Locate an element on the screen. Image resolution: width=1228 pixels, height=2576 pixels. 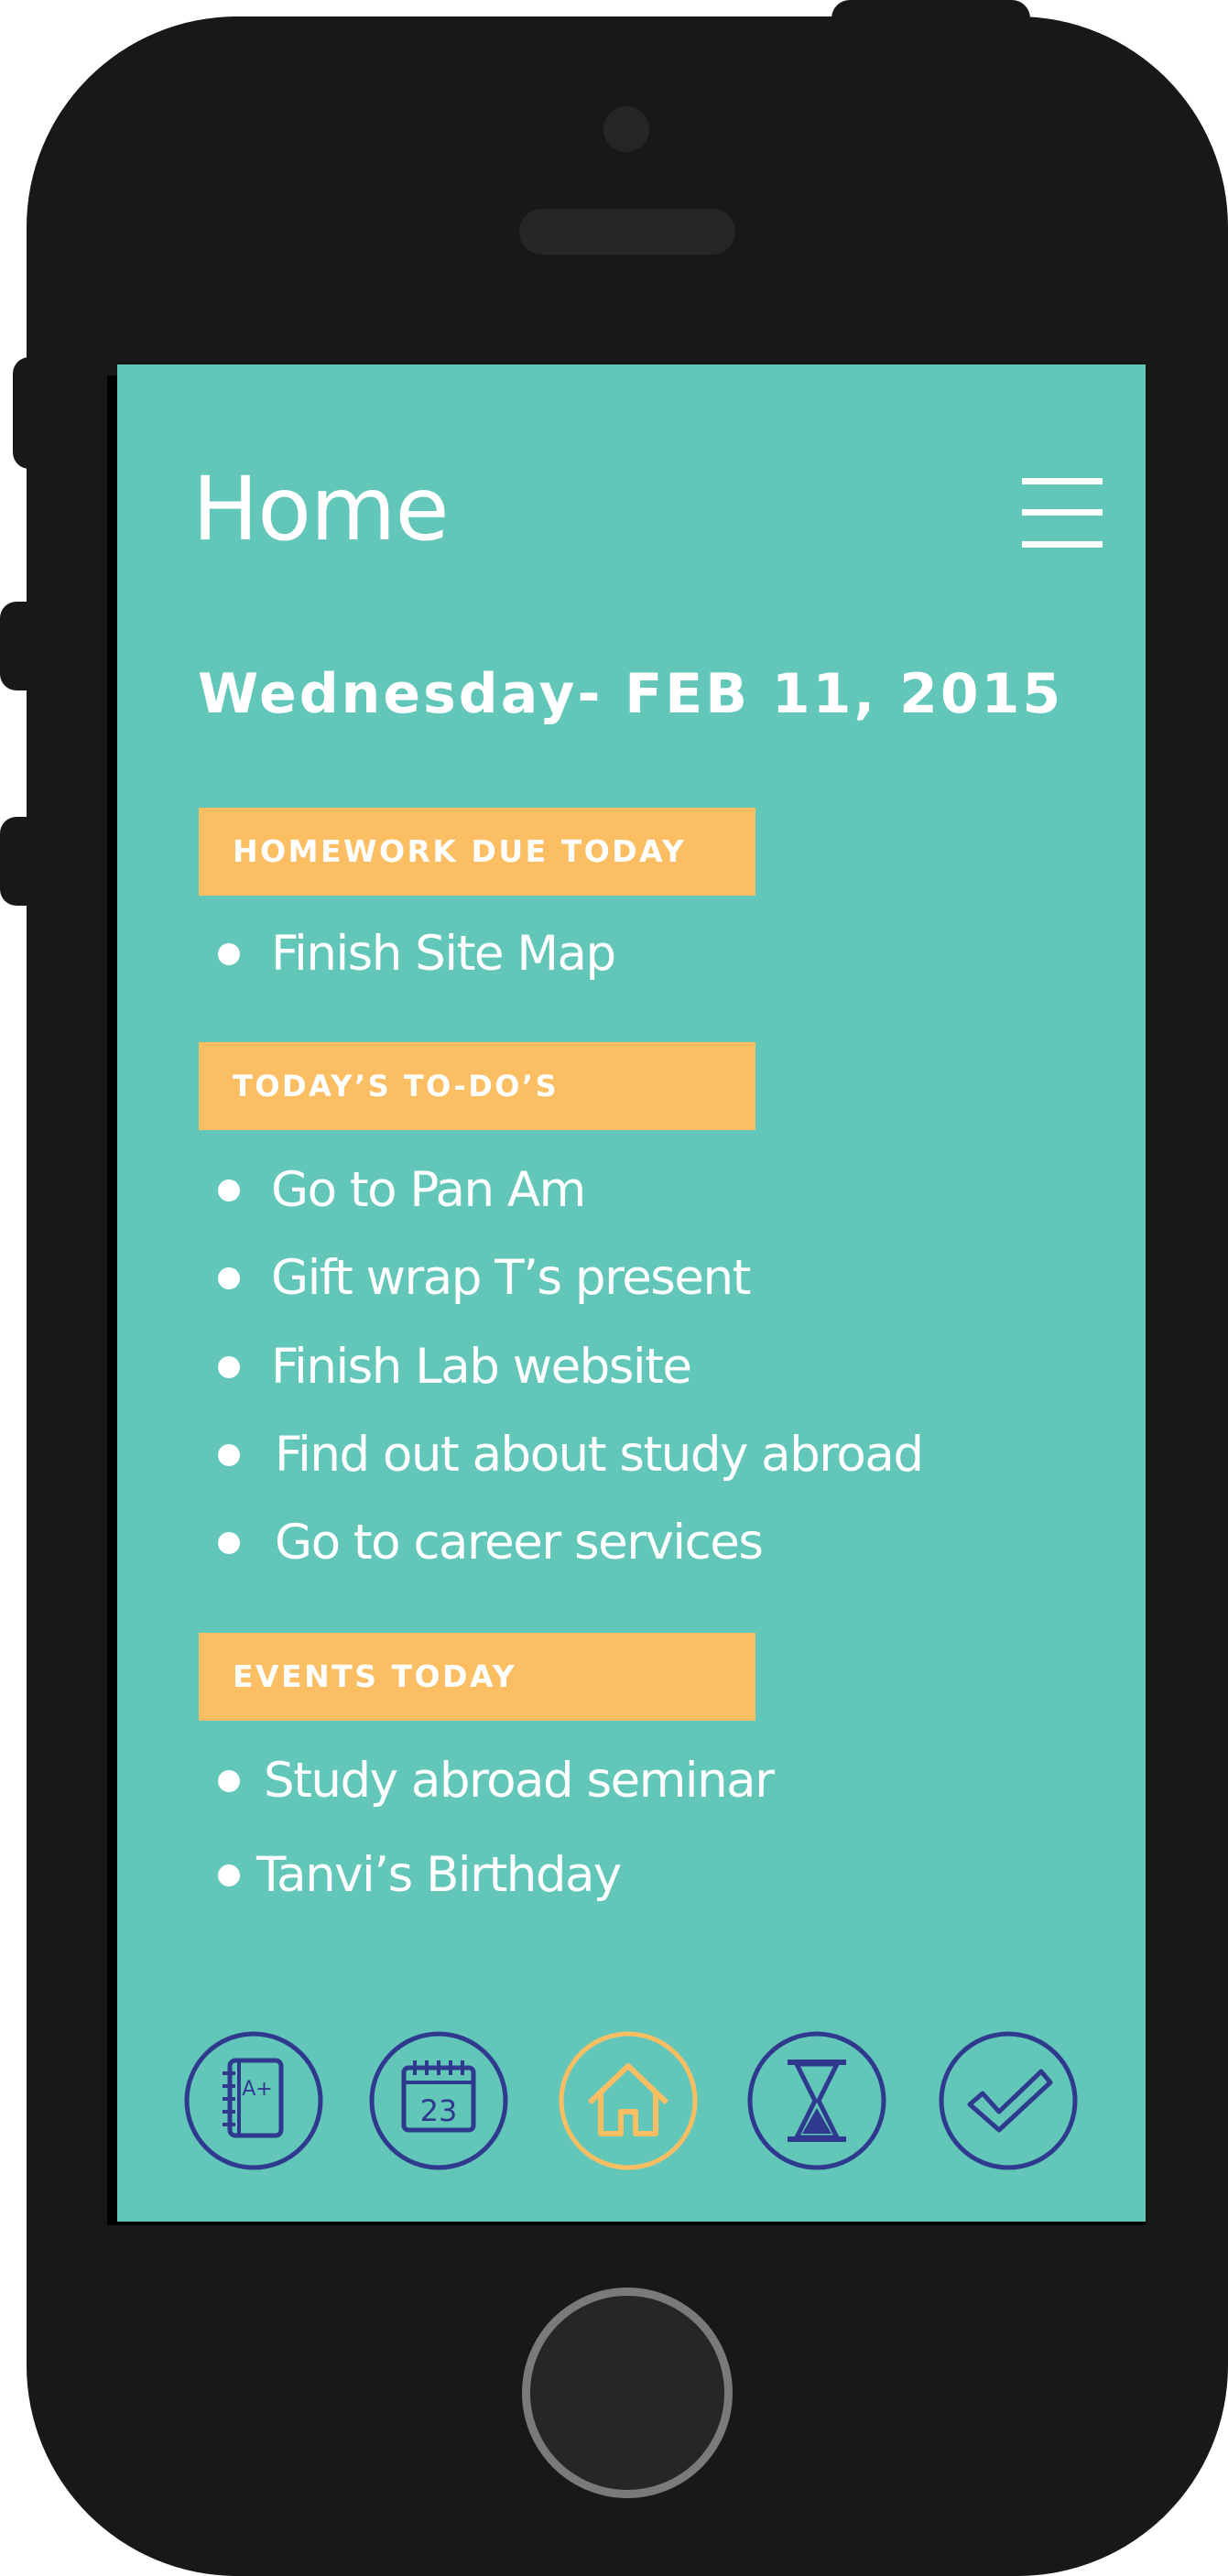
hourglass-icon is located at coordinates (816, 2100).